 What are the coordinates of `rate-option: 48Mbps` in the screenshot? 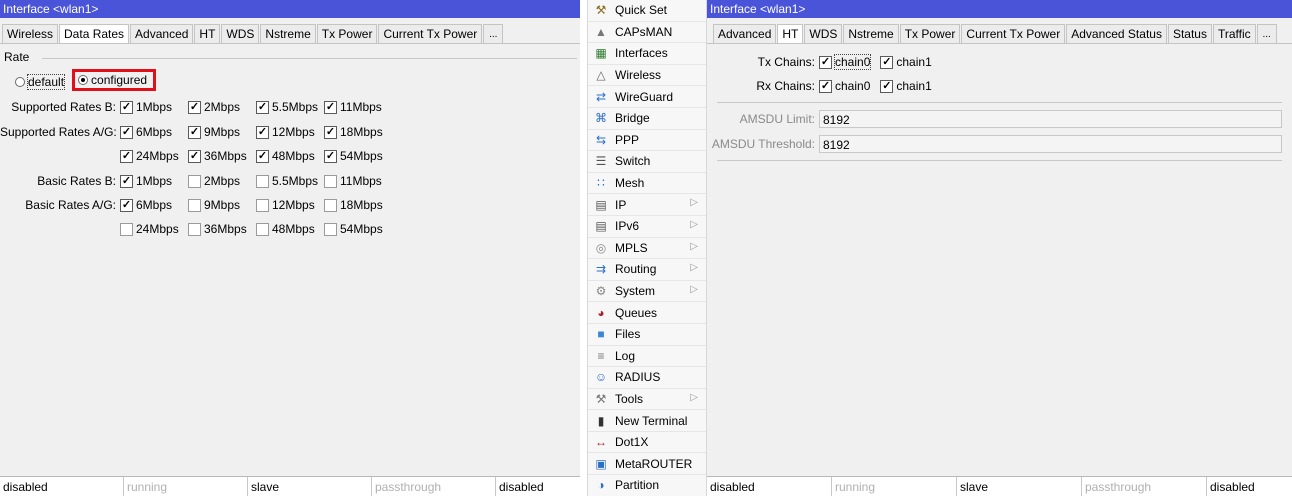 It's located at (290, 229).